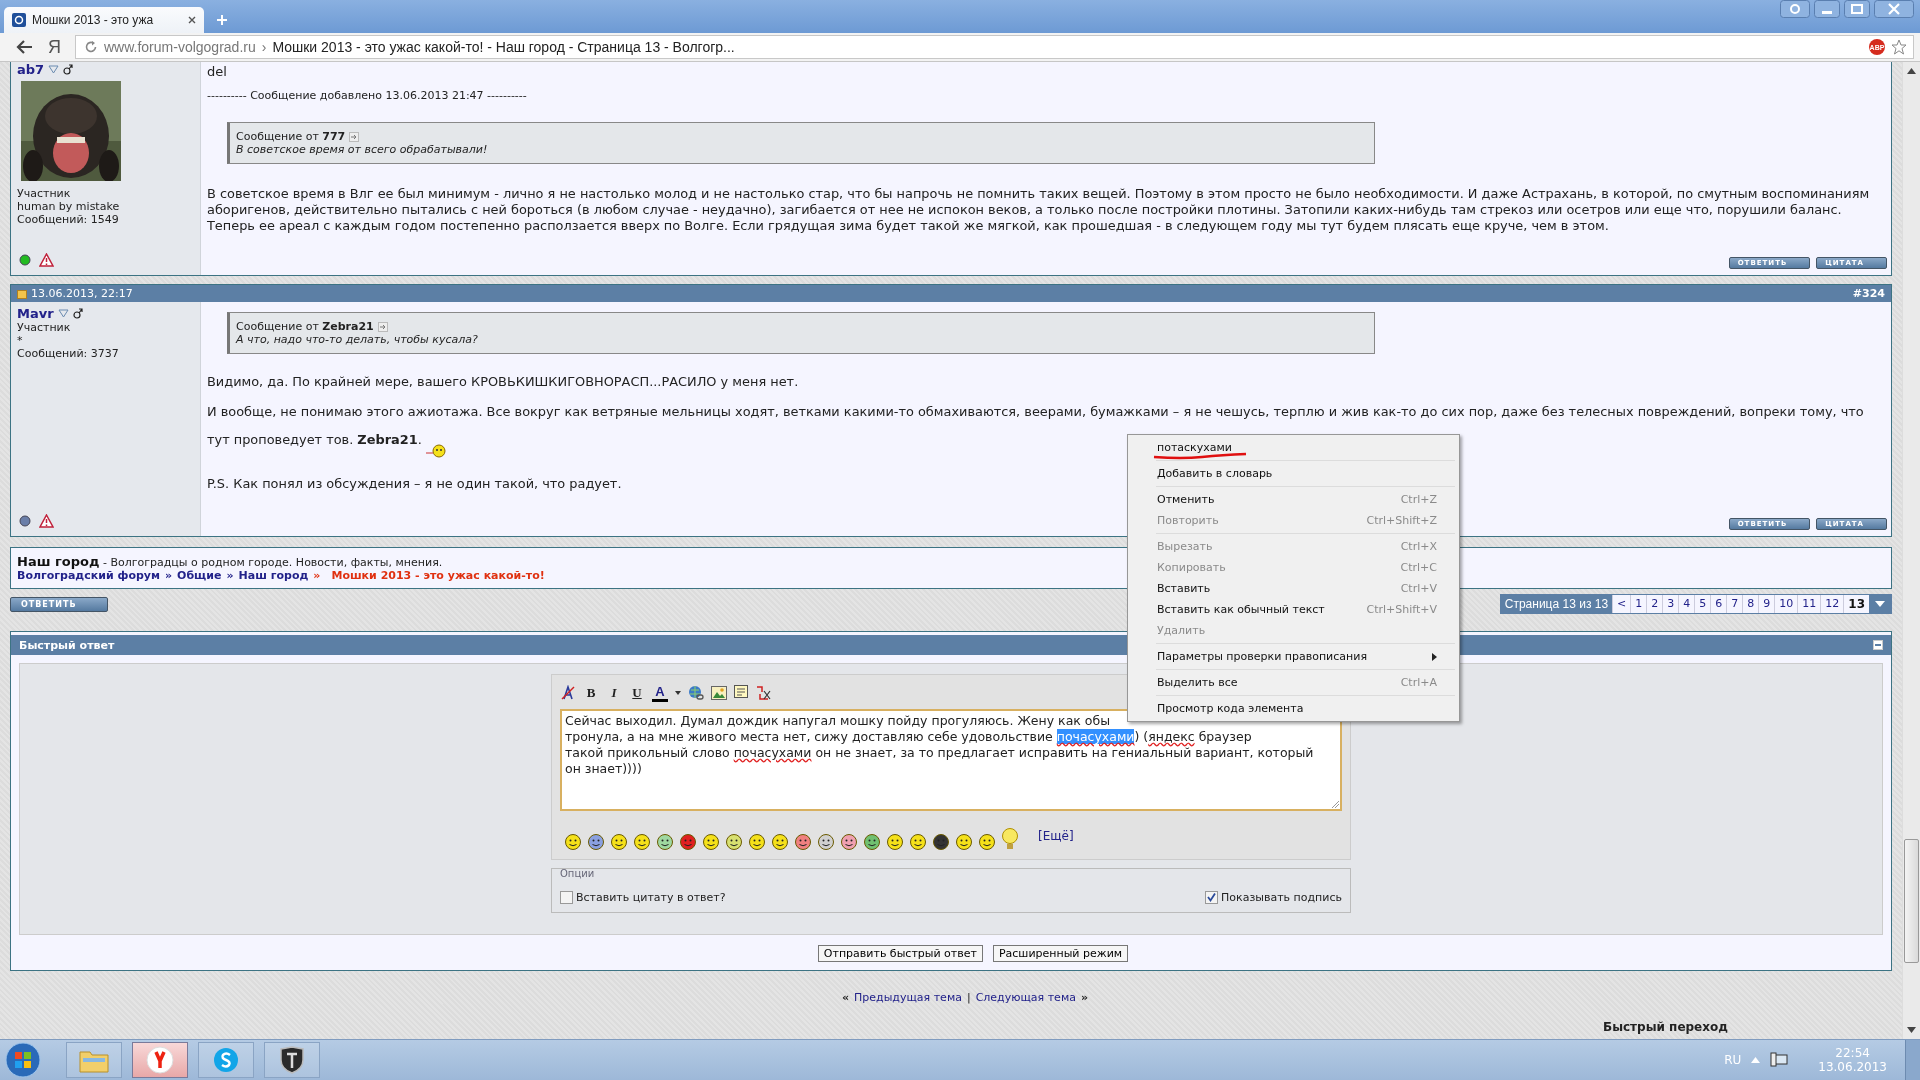 This screenshot has width=1920, height=1080. Describe the element at coordinates (1868, 293) in the screenshot. I see `post-number: #324` at that location.